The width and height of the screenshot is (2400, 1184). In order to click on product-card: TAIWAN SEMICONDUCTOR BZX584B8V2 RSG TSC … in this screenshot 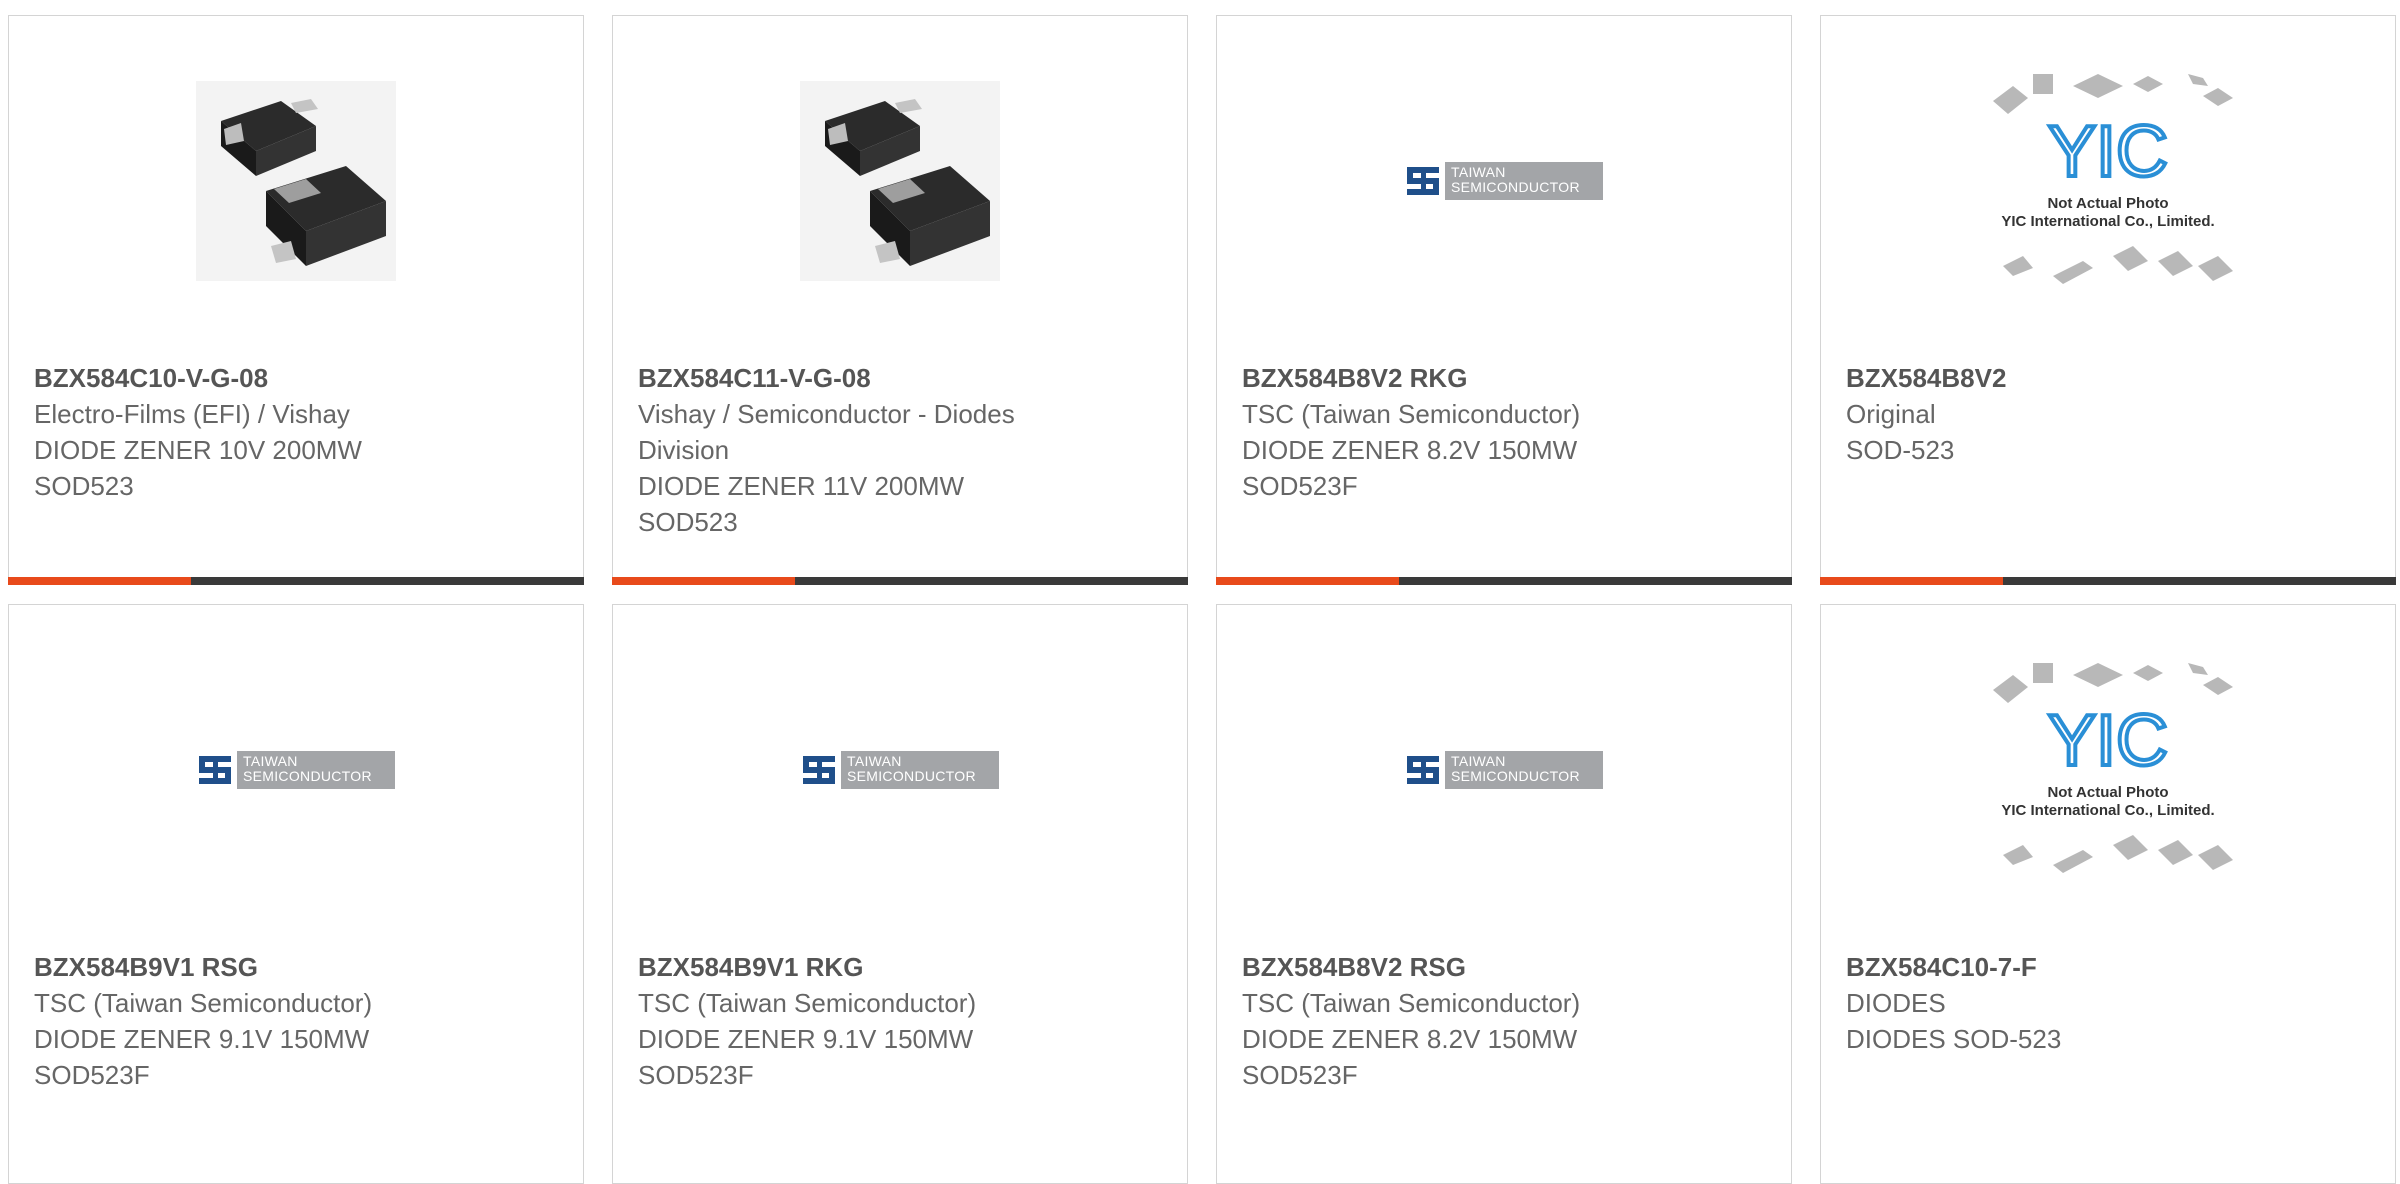, I will do `click(1504, 894)`.